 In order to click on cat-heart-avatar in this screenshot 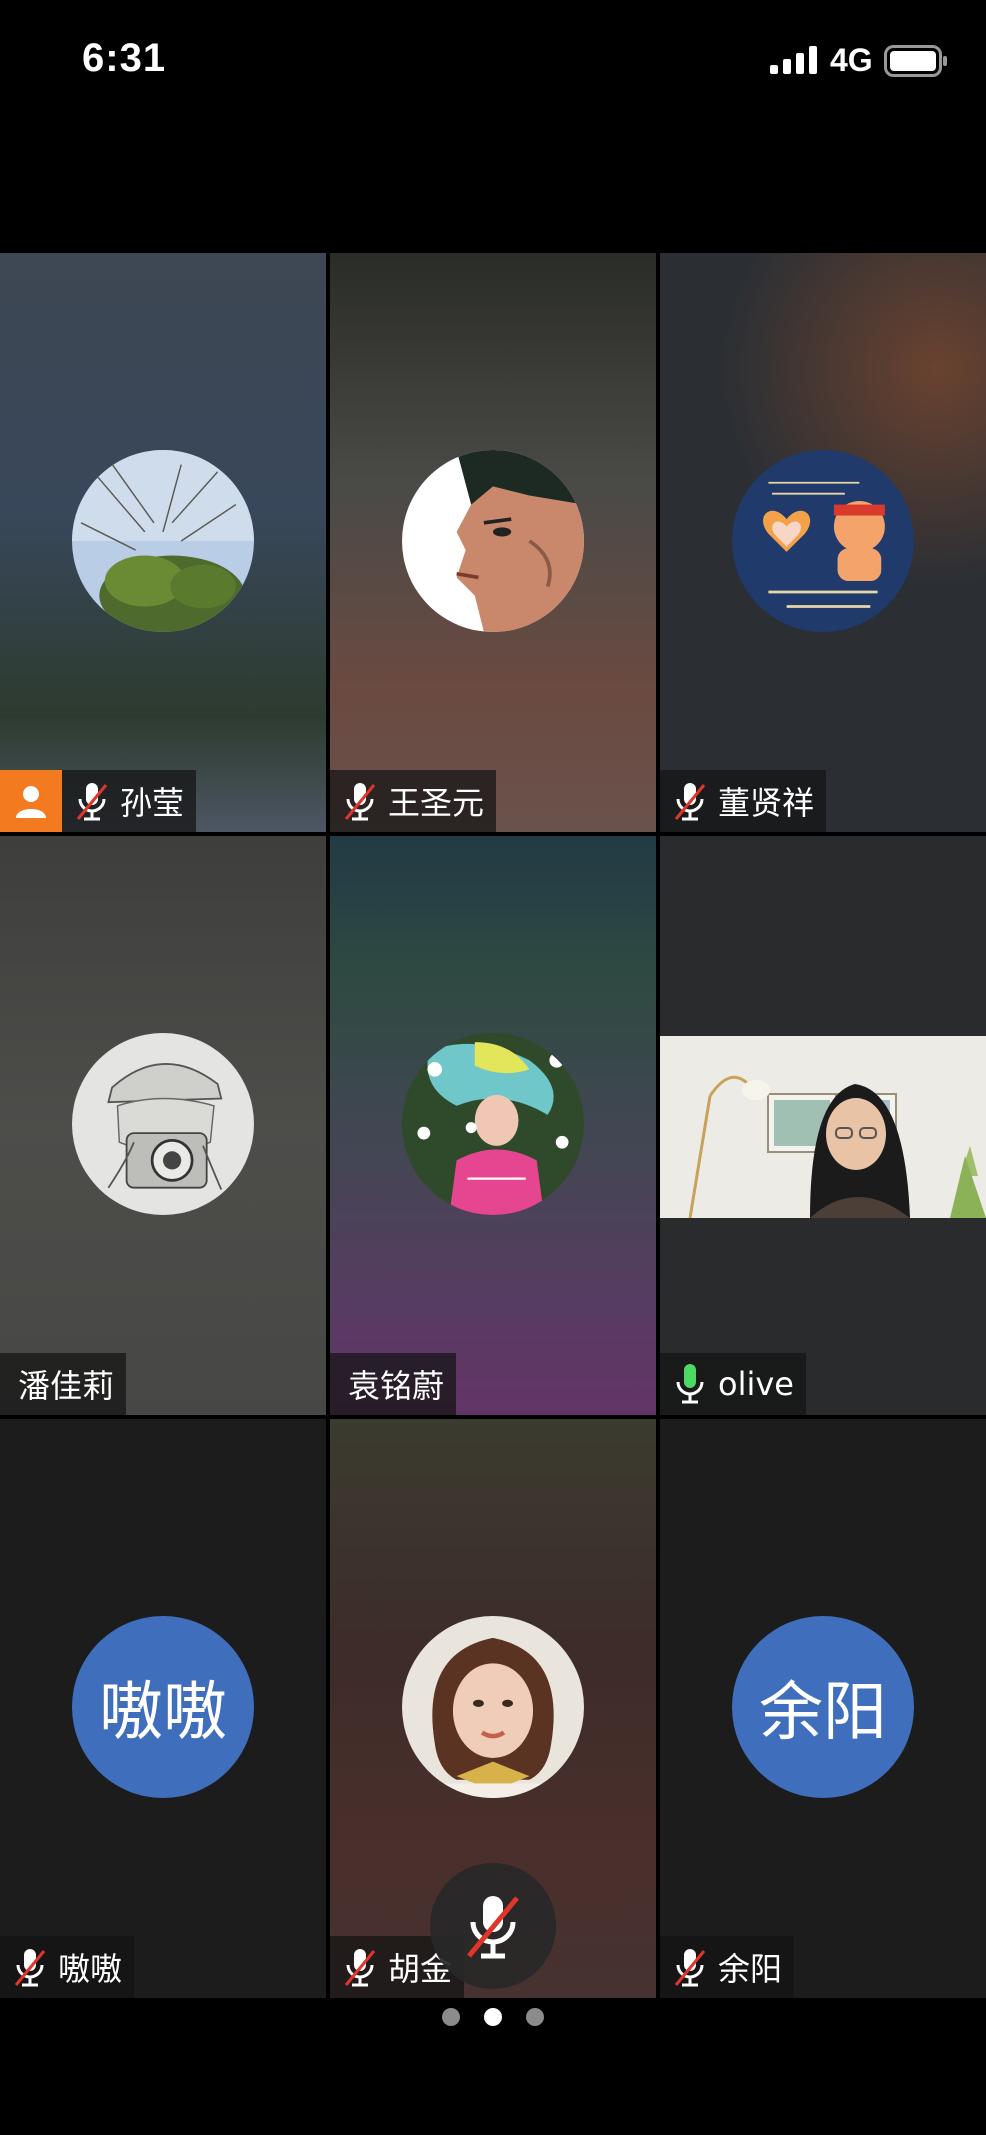, I will do `click(823, 541)`.